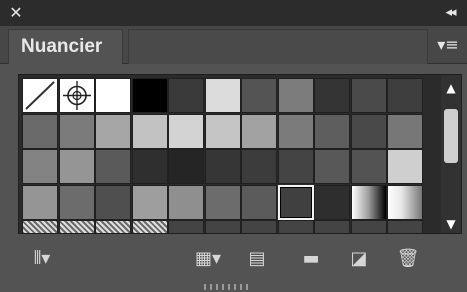  What do you see at coordinates (368, 226) in the screenshot?
I see `swatch-r4-c9` at bounding box center [368, 226].